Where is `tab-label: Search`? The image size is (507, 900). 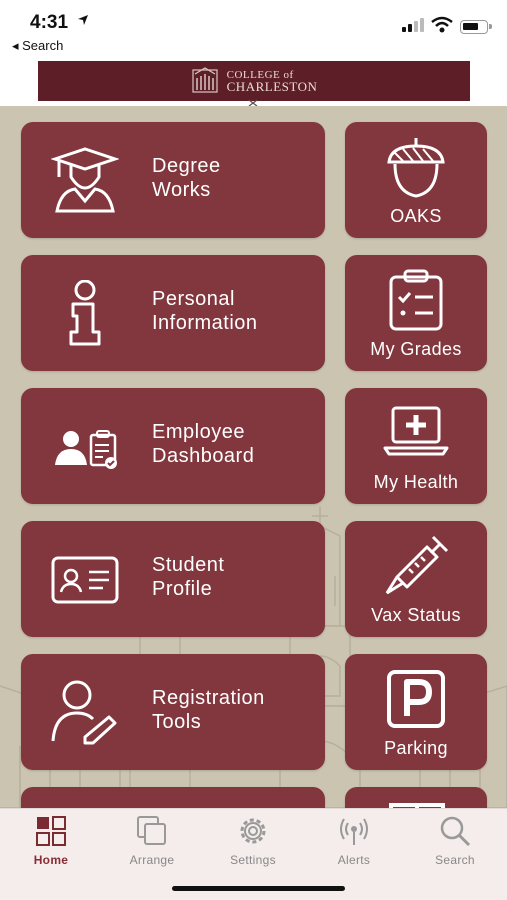 tab-label: Search is located at coordinates (455, 860).